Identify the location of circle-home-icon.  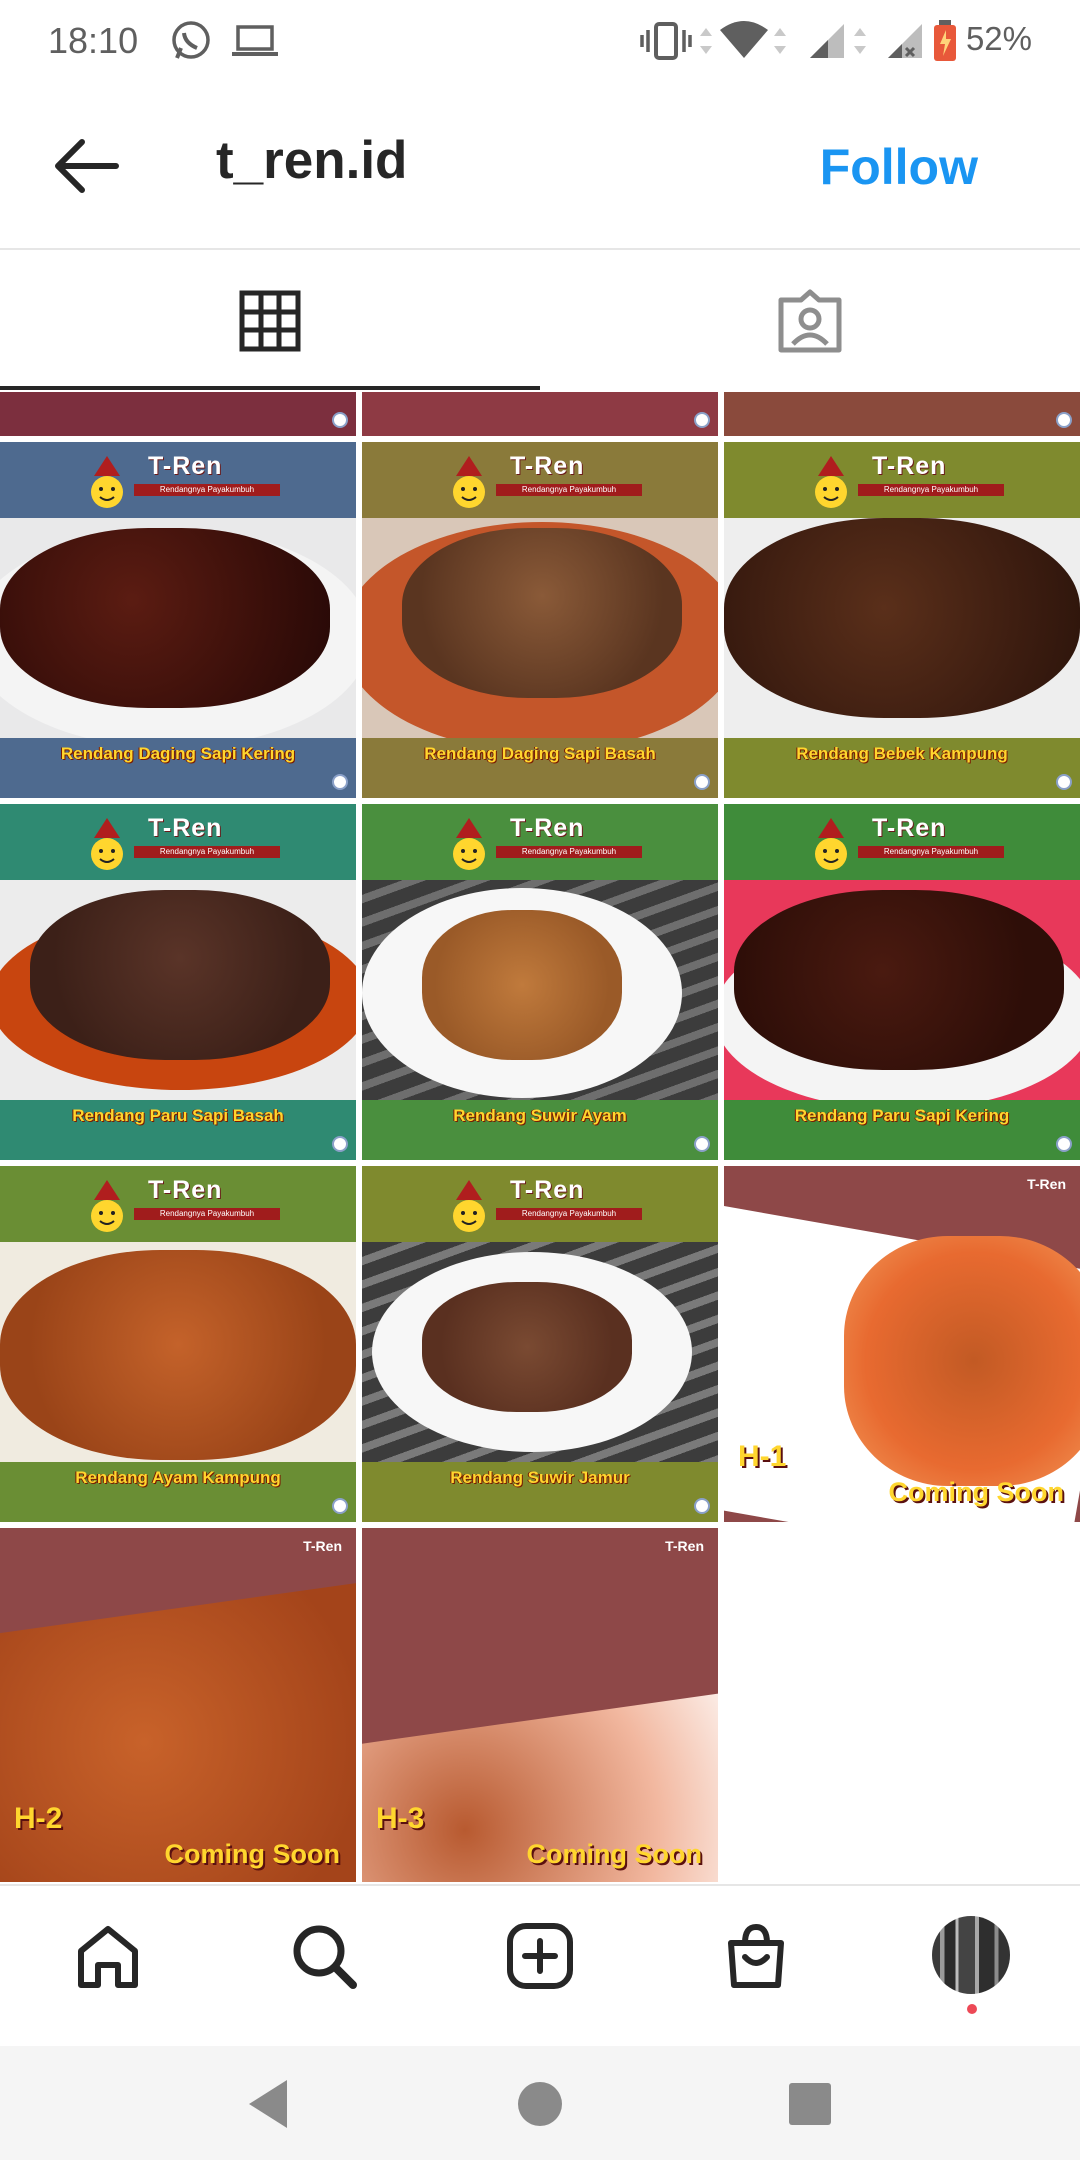
(540, 2104).